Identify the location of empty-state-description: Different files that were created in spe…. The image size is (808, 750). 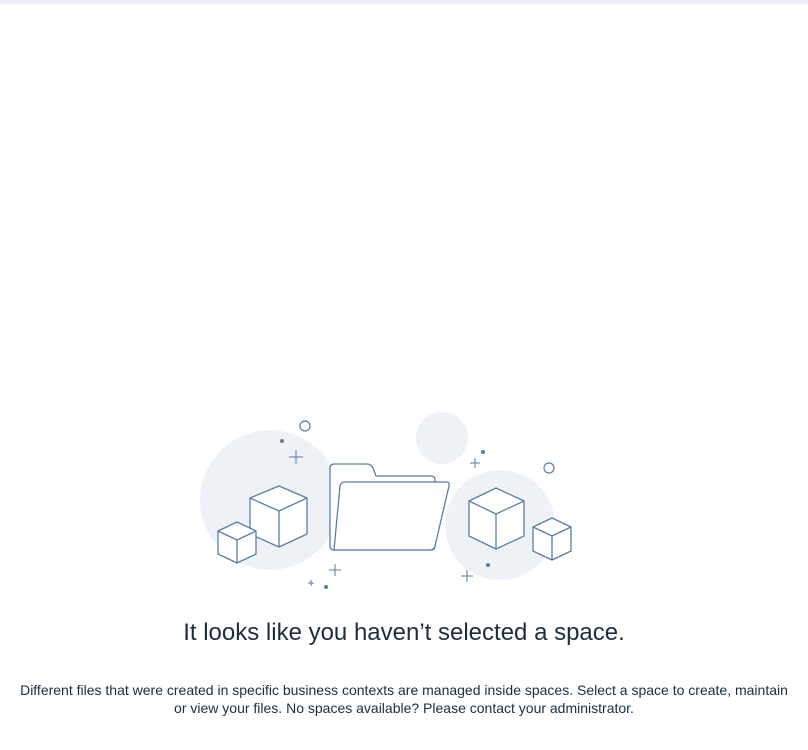
(404, 699).